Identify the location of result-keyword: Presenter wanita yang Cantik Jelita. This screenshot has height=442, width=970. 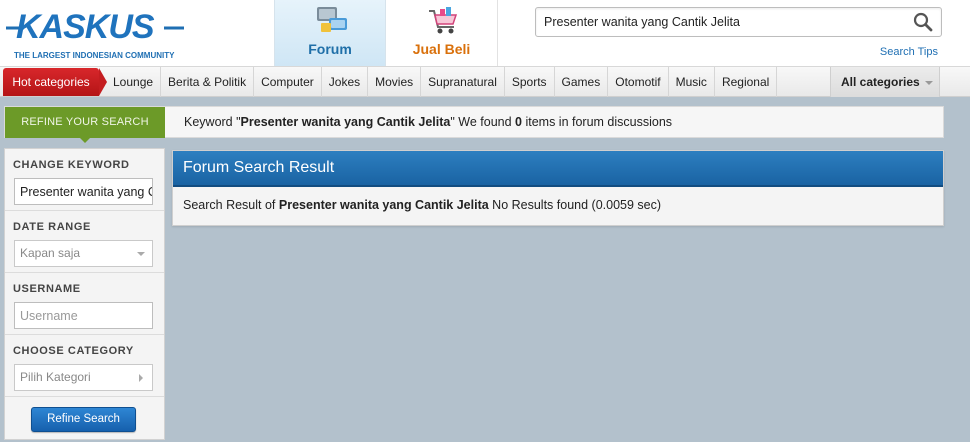
(383, 205).